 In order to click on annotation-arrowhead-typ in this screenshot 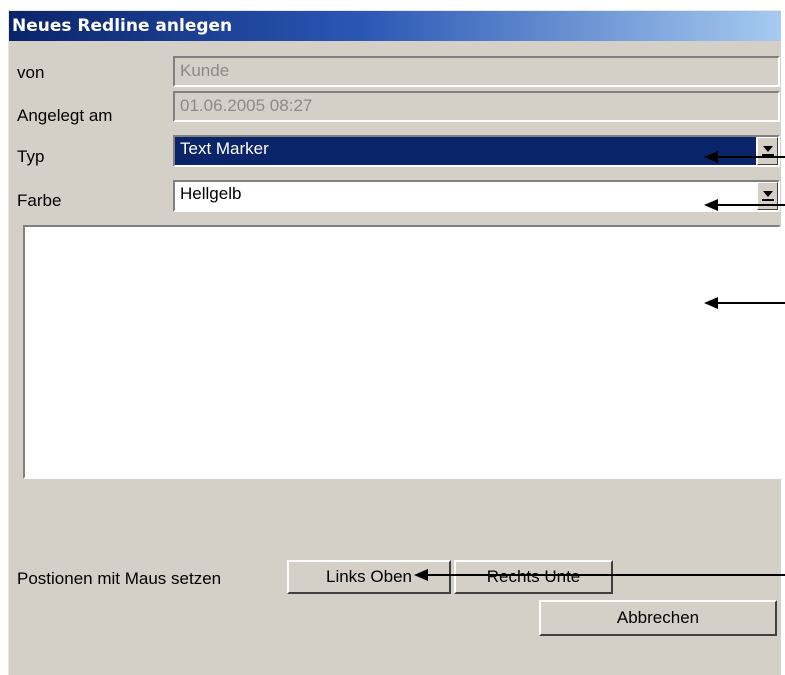, I will do `click(711, 157)`.